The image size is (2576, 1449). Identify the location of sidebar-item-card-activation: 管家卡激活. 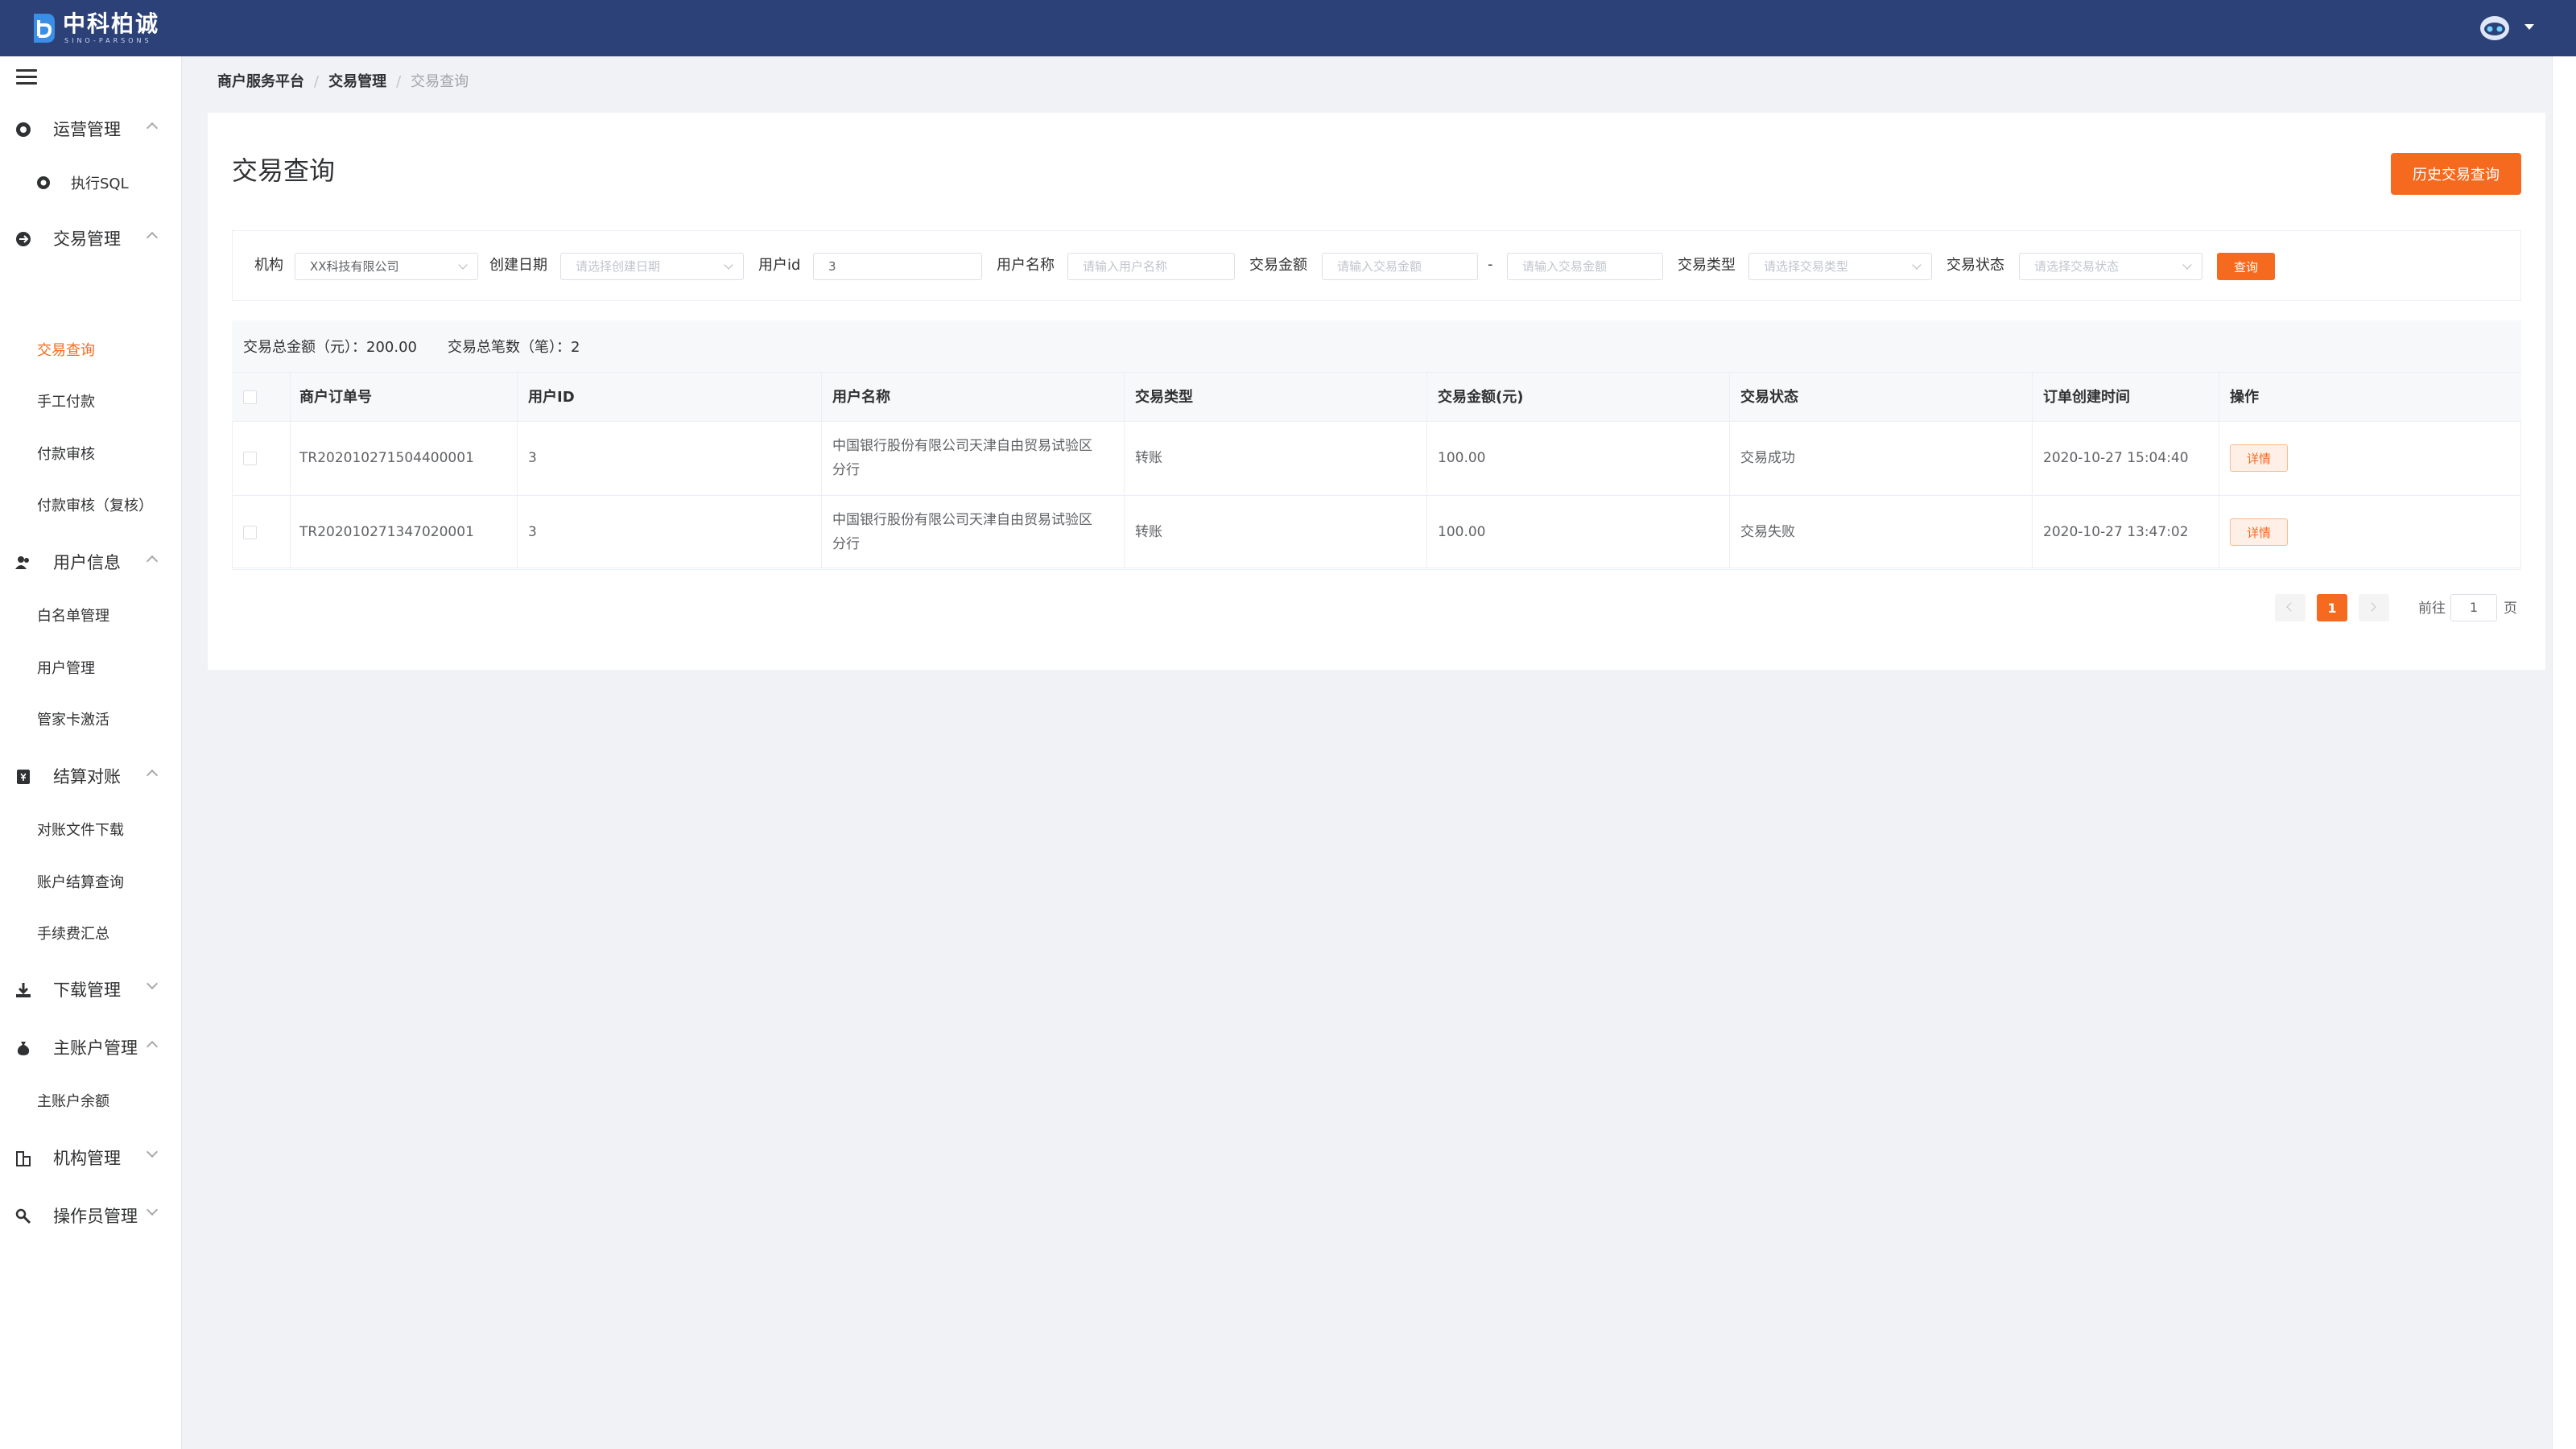
(73, 720).